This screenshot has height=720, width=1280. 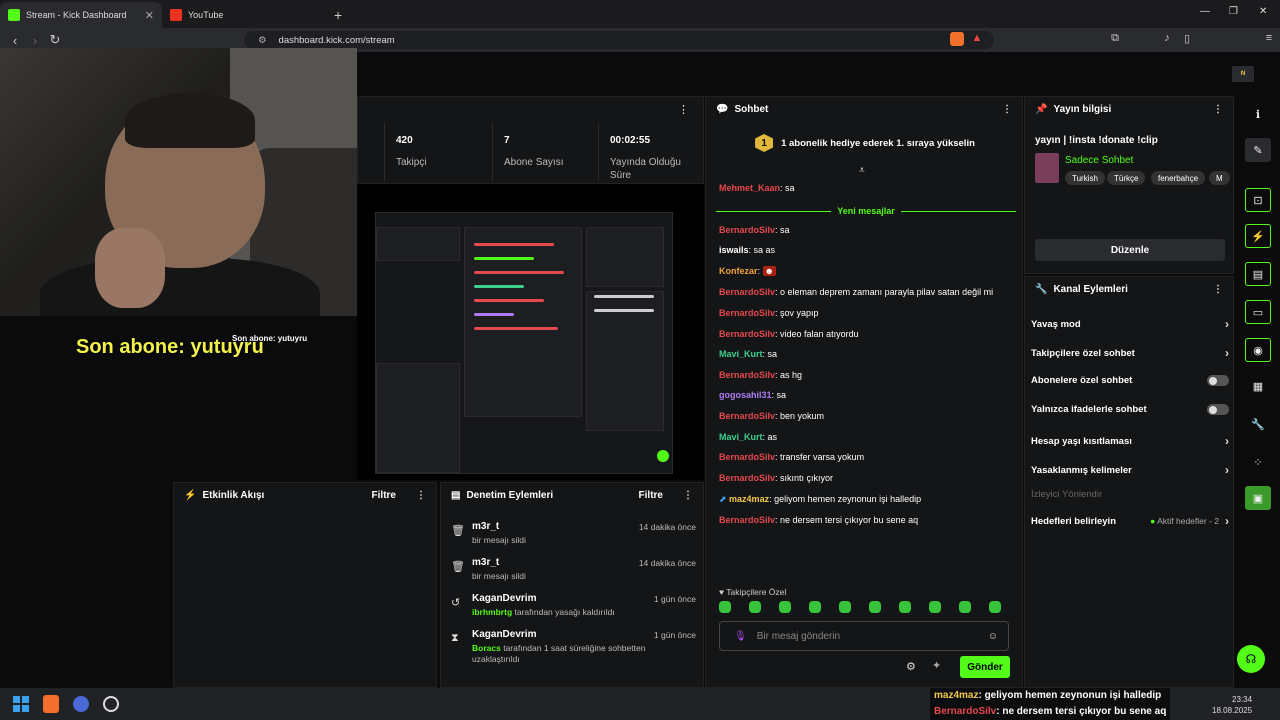 I want to click on menu-icon: ≡, so click(x=1269, y=39).